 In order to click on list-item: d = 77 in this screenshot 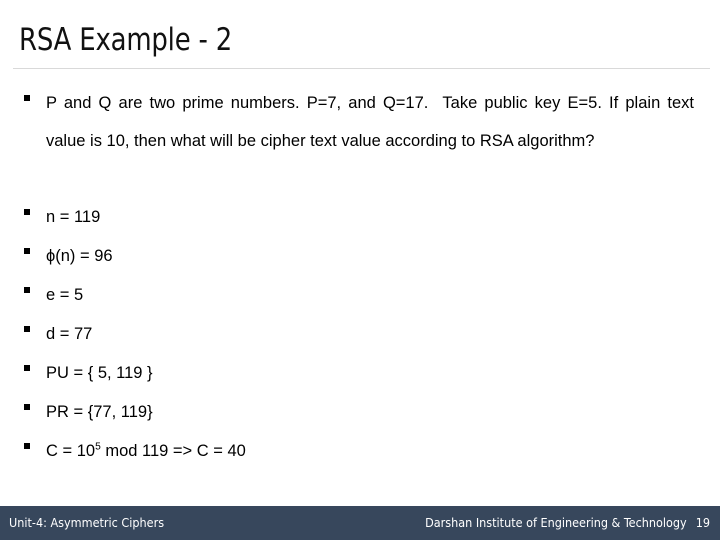, I will do `click(360, 334)`.